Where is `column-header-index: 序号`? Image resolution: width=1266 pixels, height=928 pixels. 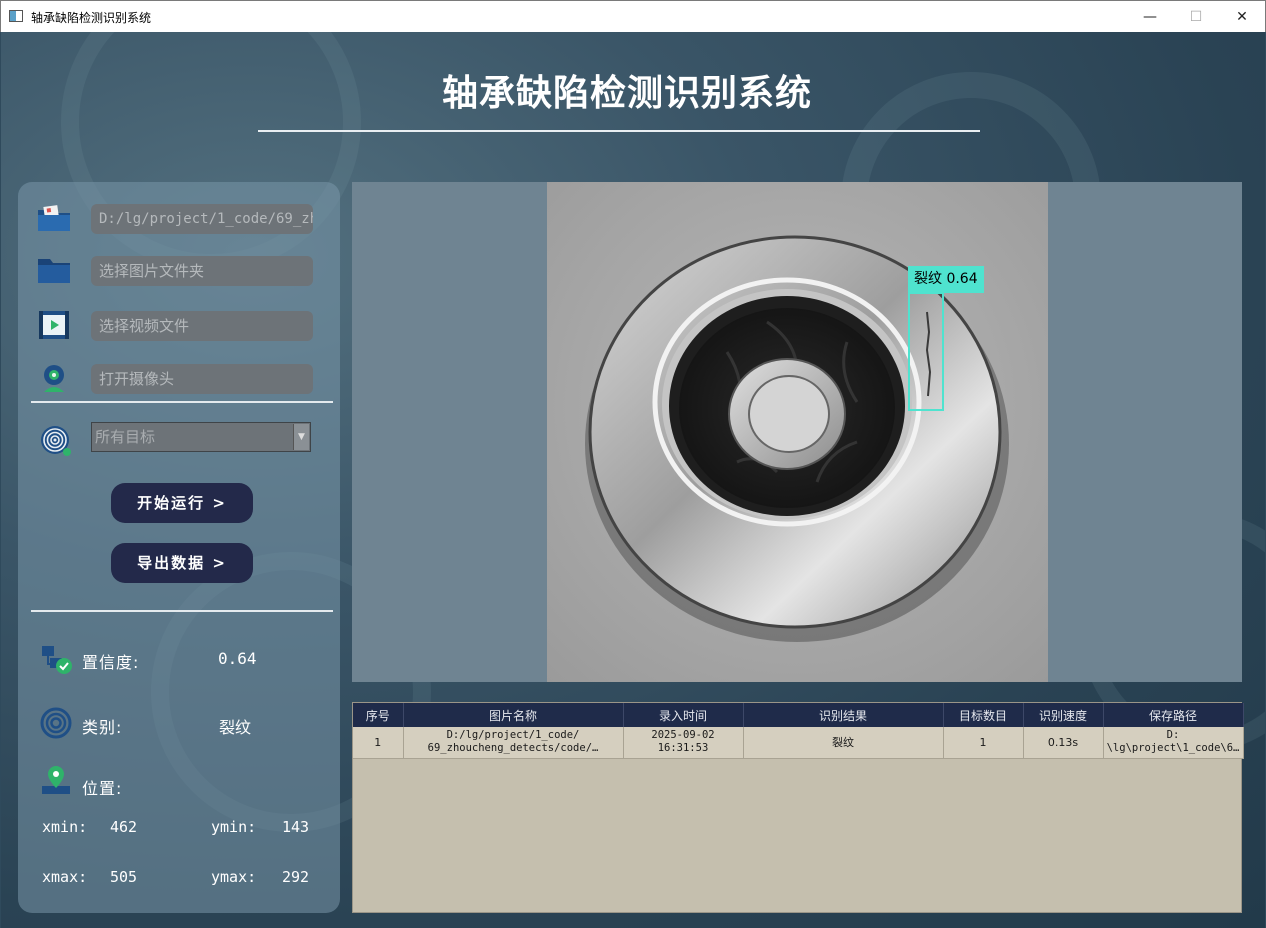
column-header-index: 序号 is located at coordinates (378, 715).